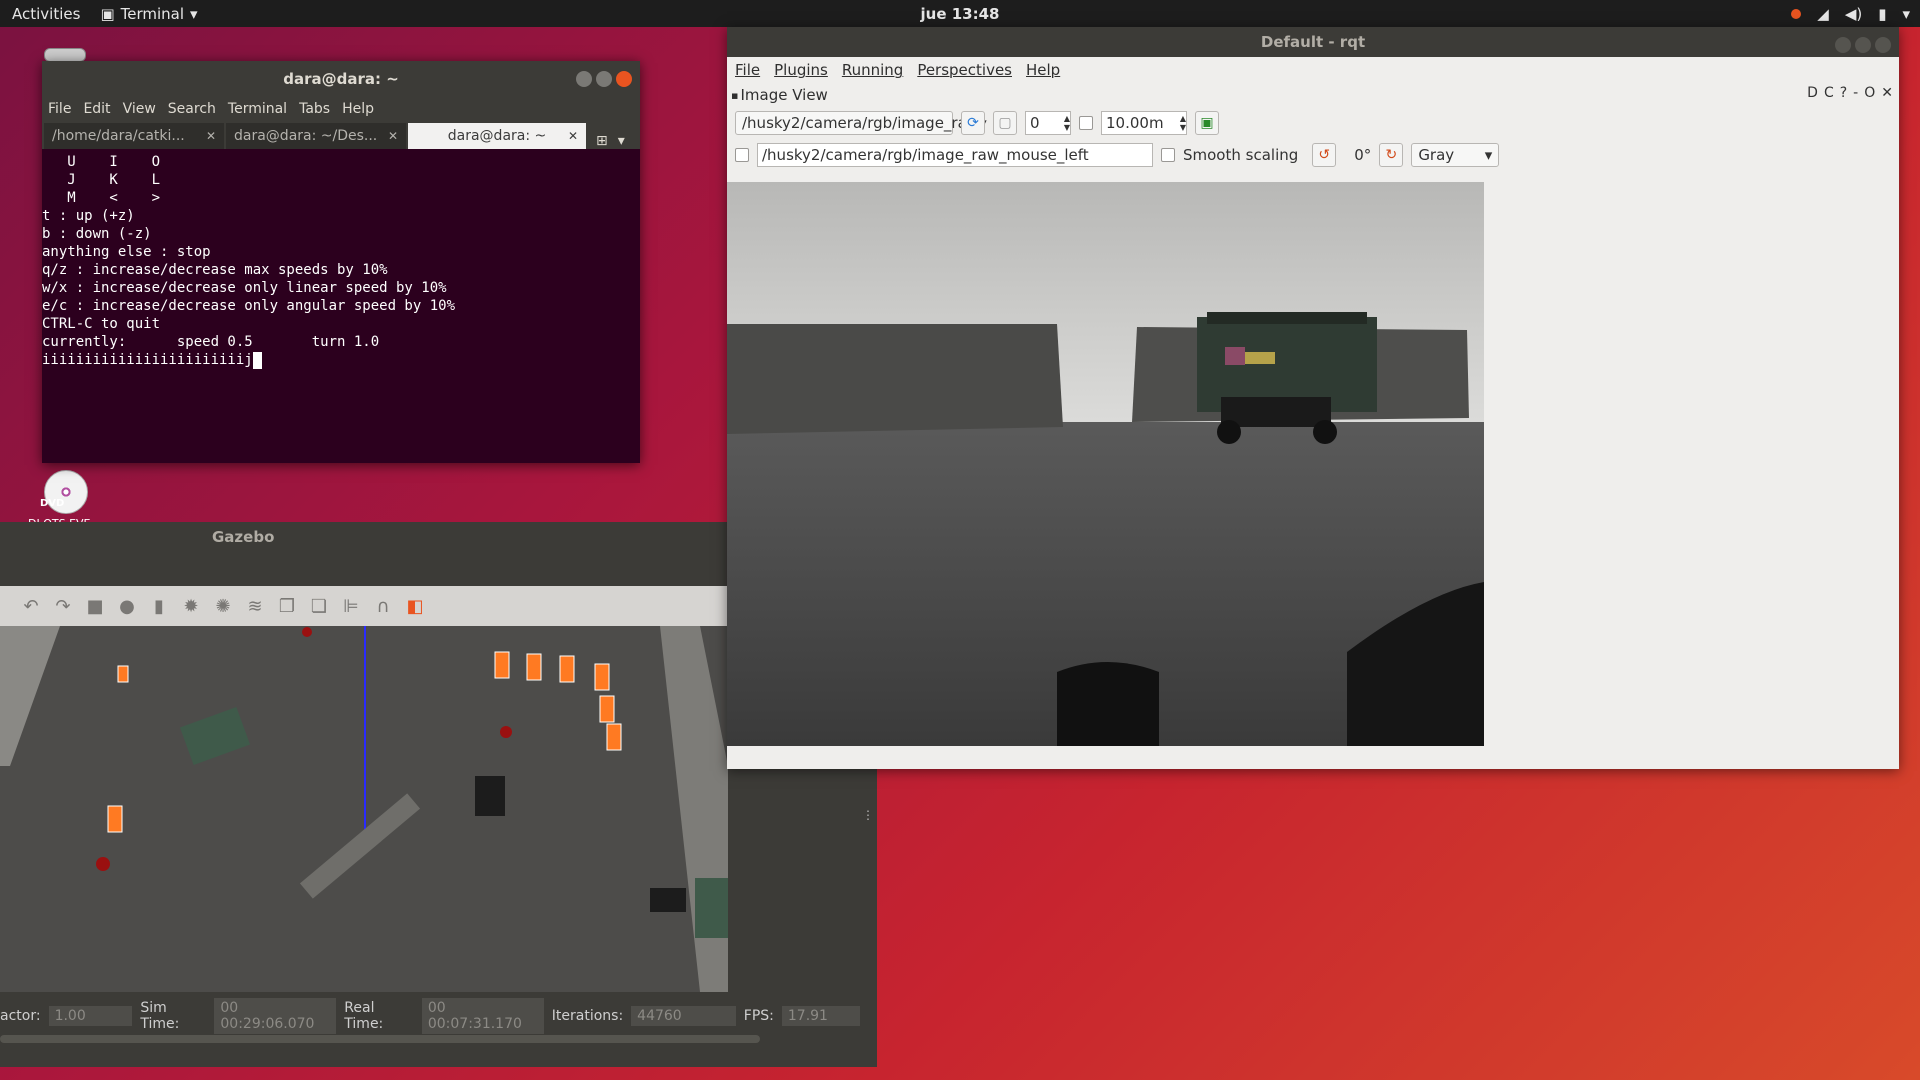  Describe the element at coordinates (159, 606) in the screenshot. I see `cylinder-shape-icon: ▮` at that location.